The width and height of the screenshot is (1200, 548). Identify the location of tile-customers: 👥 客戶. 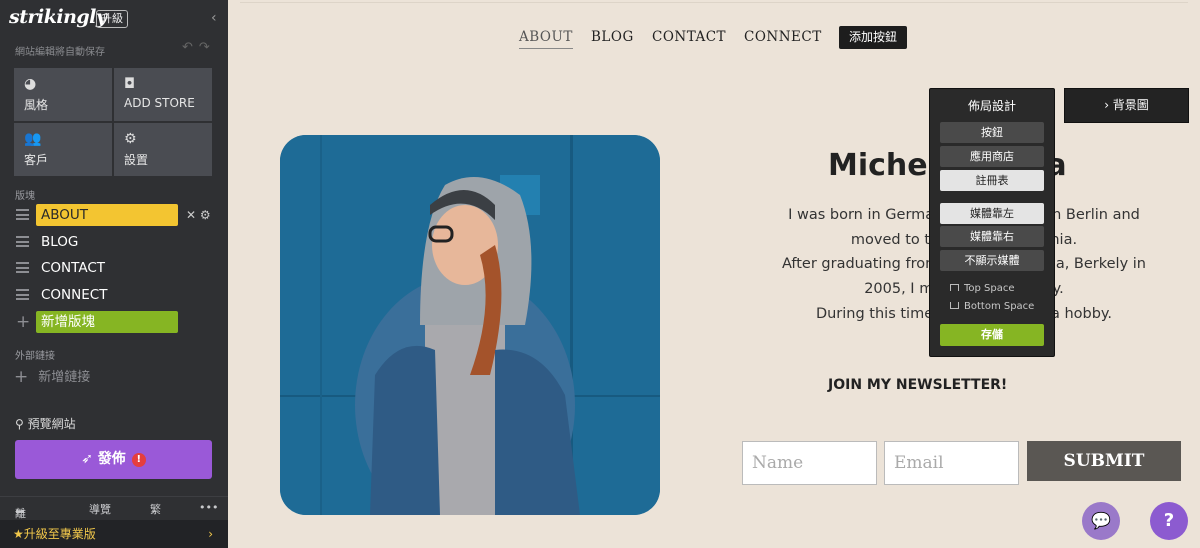
(63, 149).